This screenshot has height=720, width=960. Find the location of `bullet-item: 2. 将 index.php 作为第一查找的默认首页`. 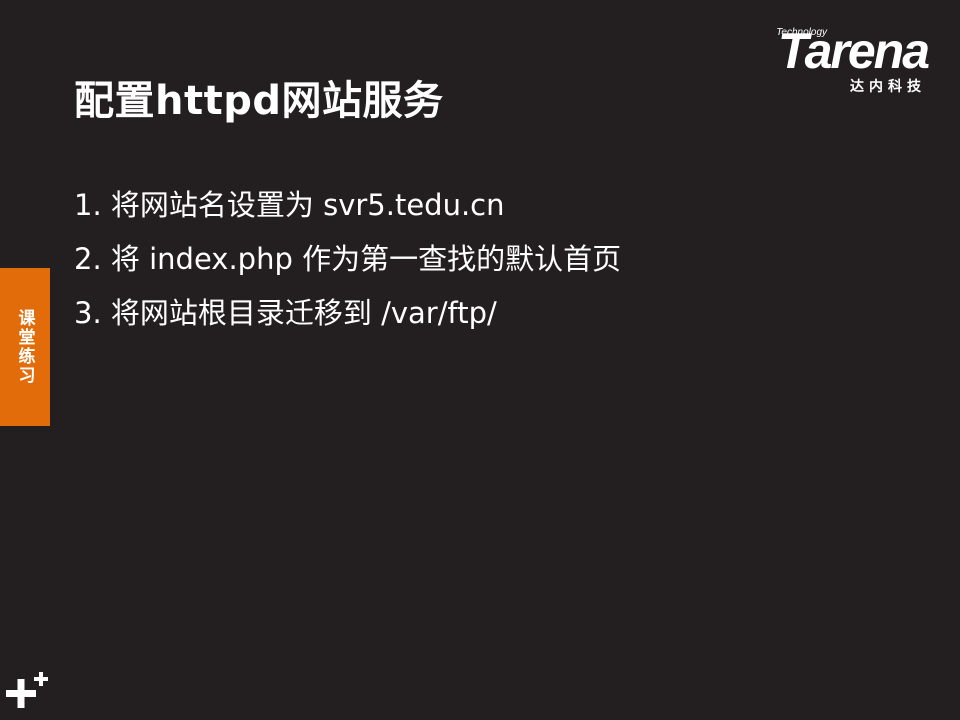

bullet-item: 2. 将 index.php 作为第一查找的默认首页 is located at coordinates (348, 259).